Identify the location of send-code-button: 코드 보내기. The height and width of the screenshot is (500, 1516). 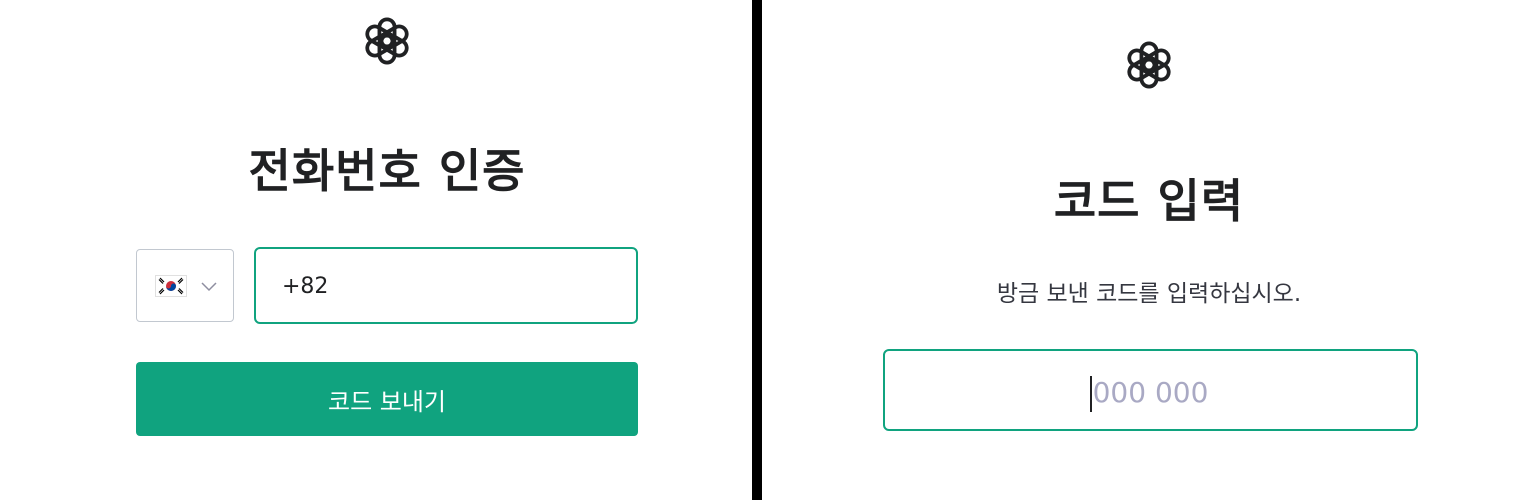
(387, 399).